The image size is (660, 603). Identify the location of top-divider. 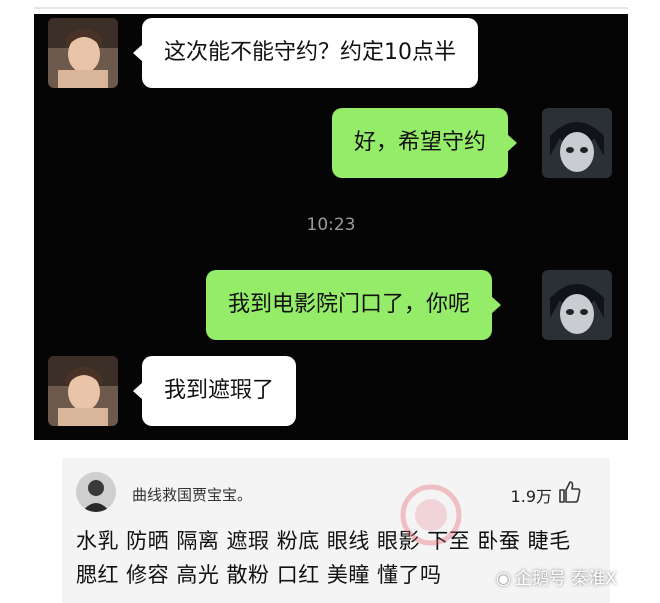
(331, 8).